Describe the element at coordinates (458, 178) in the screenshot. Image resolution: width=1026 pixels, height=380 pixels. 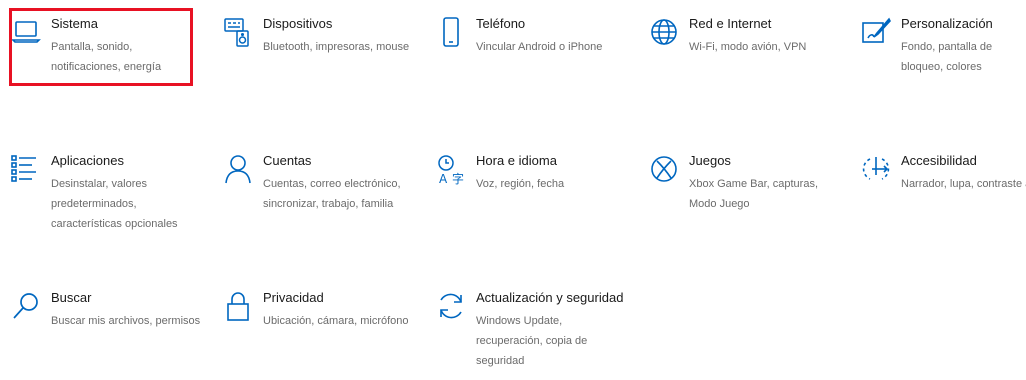
I see `svg-text: 字` at that location.